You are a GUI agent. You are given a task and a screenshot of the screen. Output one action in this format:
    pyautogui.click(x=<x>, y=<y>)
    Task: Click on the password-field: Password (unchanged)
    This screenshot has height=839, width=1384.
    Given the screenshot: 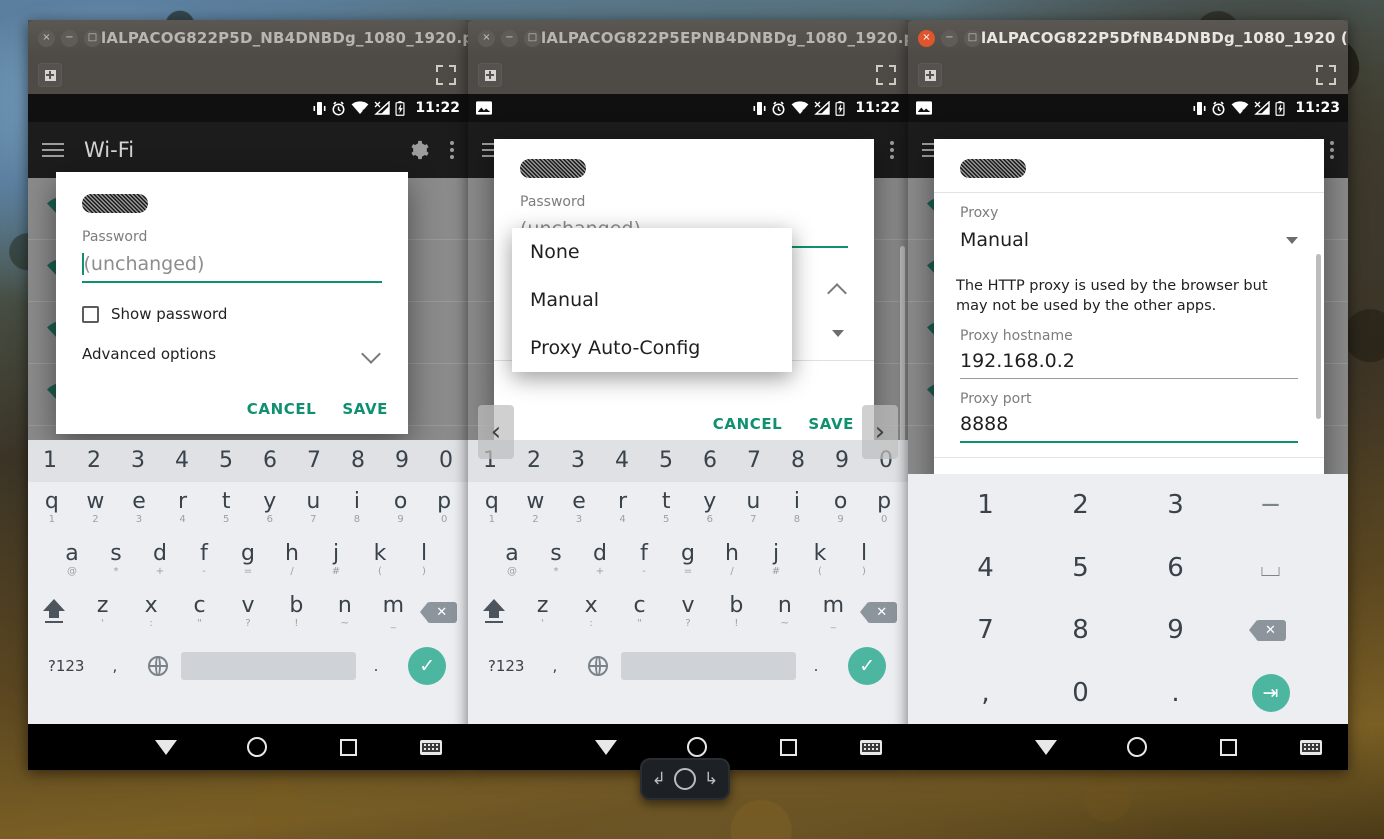 What is the action you would take?
    pyautogui.click(x=232, y=248)
    